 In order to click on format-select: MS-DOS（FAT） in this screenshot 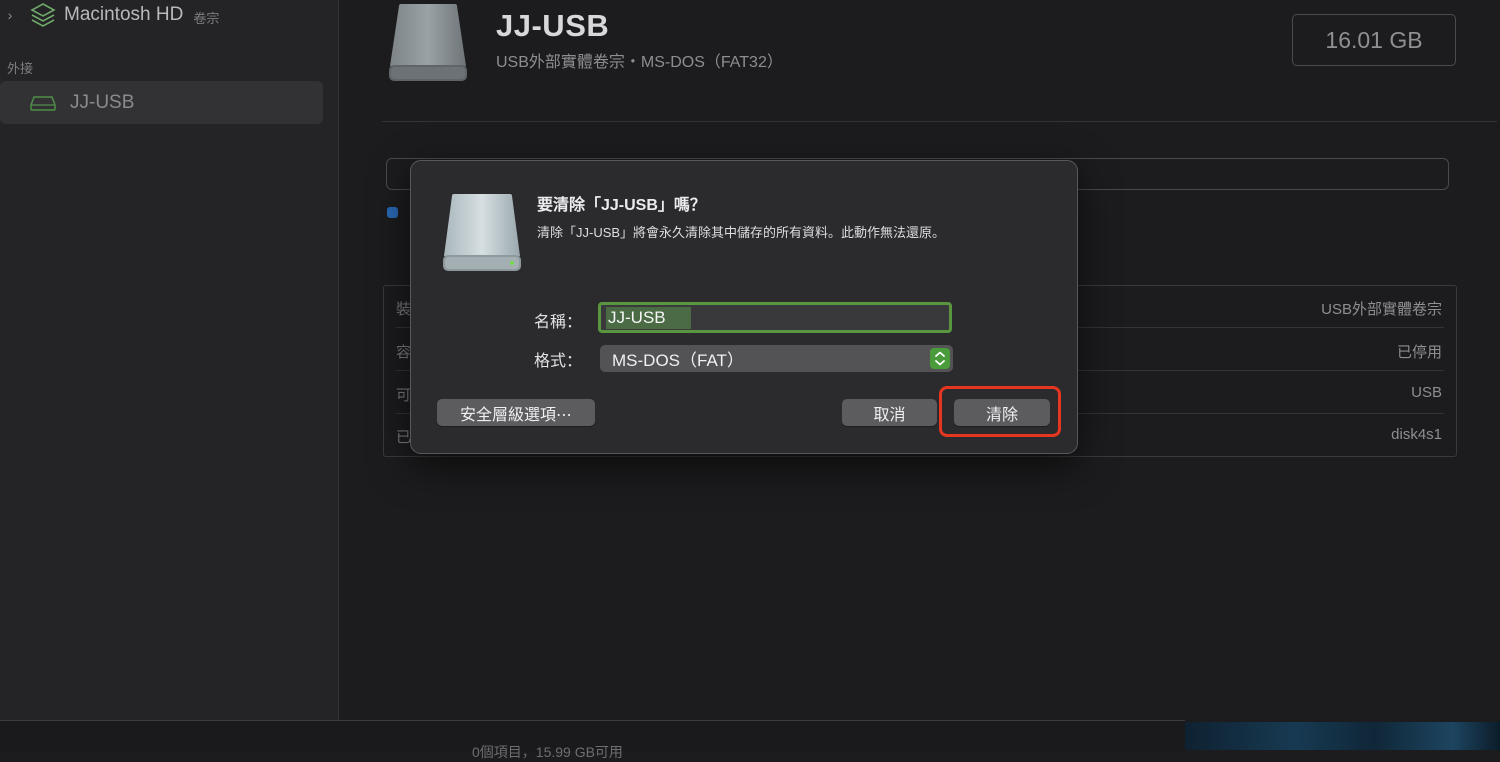, I will do `click(776, 358)`.